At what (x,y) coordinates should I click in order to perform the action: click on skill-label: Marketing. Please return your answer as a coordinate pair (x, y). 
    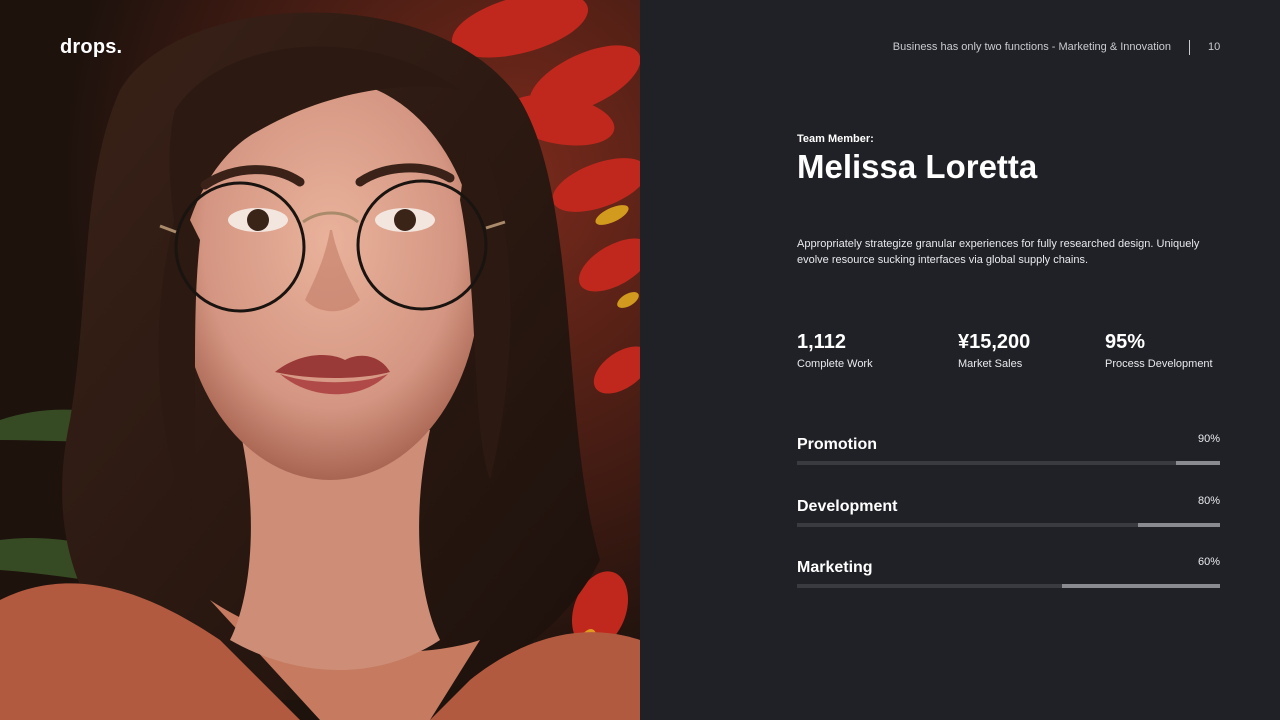
    Looking at the image, I should click on (835, 567).